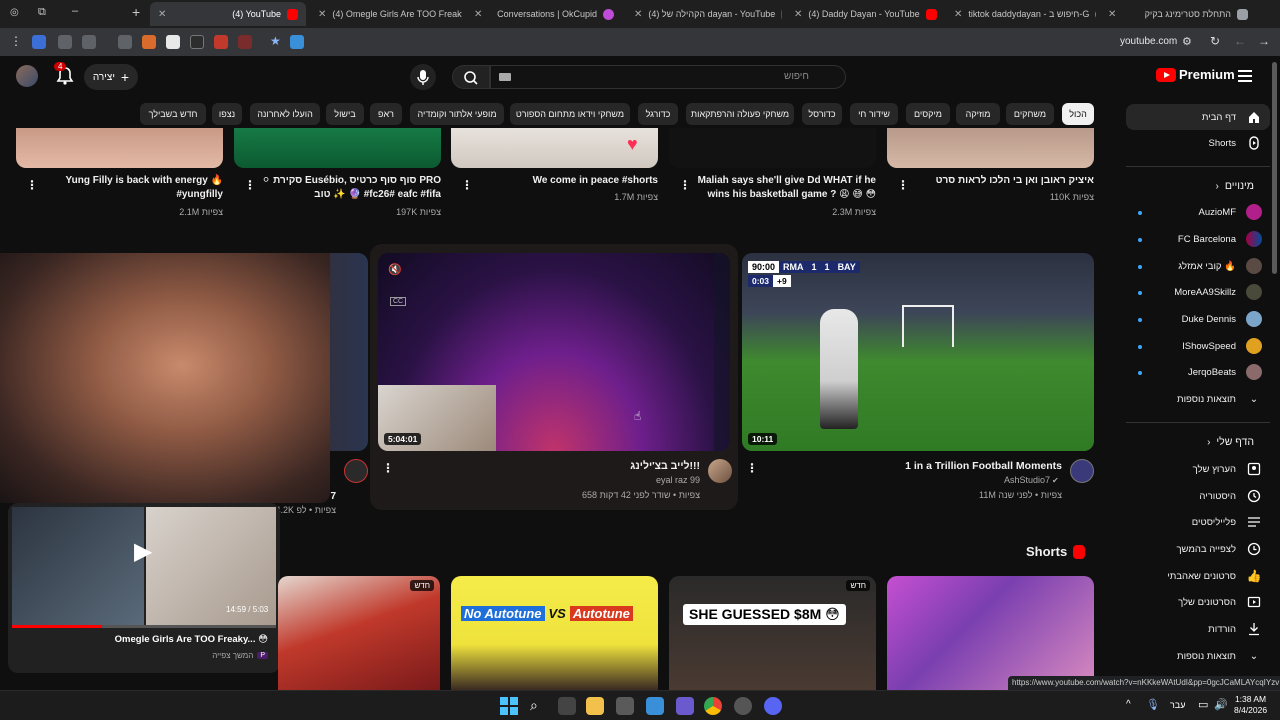 This screenshot has height=720, width=1280. Describe the element at coordinates (275, 41) in the screenshot. I see `bookmark-star-icon: ★` at that location.